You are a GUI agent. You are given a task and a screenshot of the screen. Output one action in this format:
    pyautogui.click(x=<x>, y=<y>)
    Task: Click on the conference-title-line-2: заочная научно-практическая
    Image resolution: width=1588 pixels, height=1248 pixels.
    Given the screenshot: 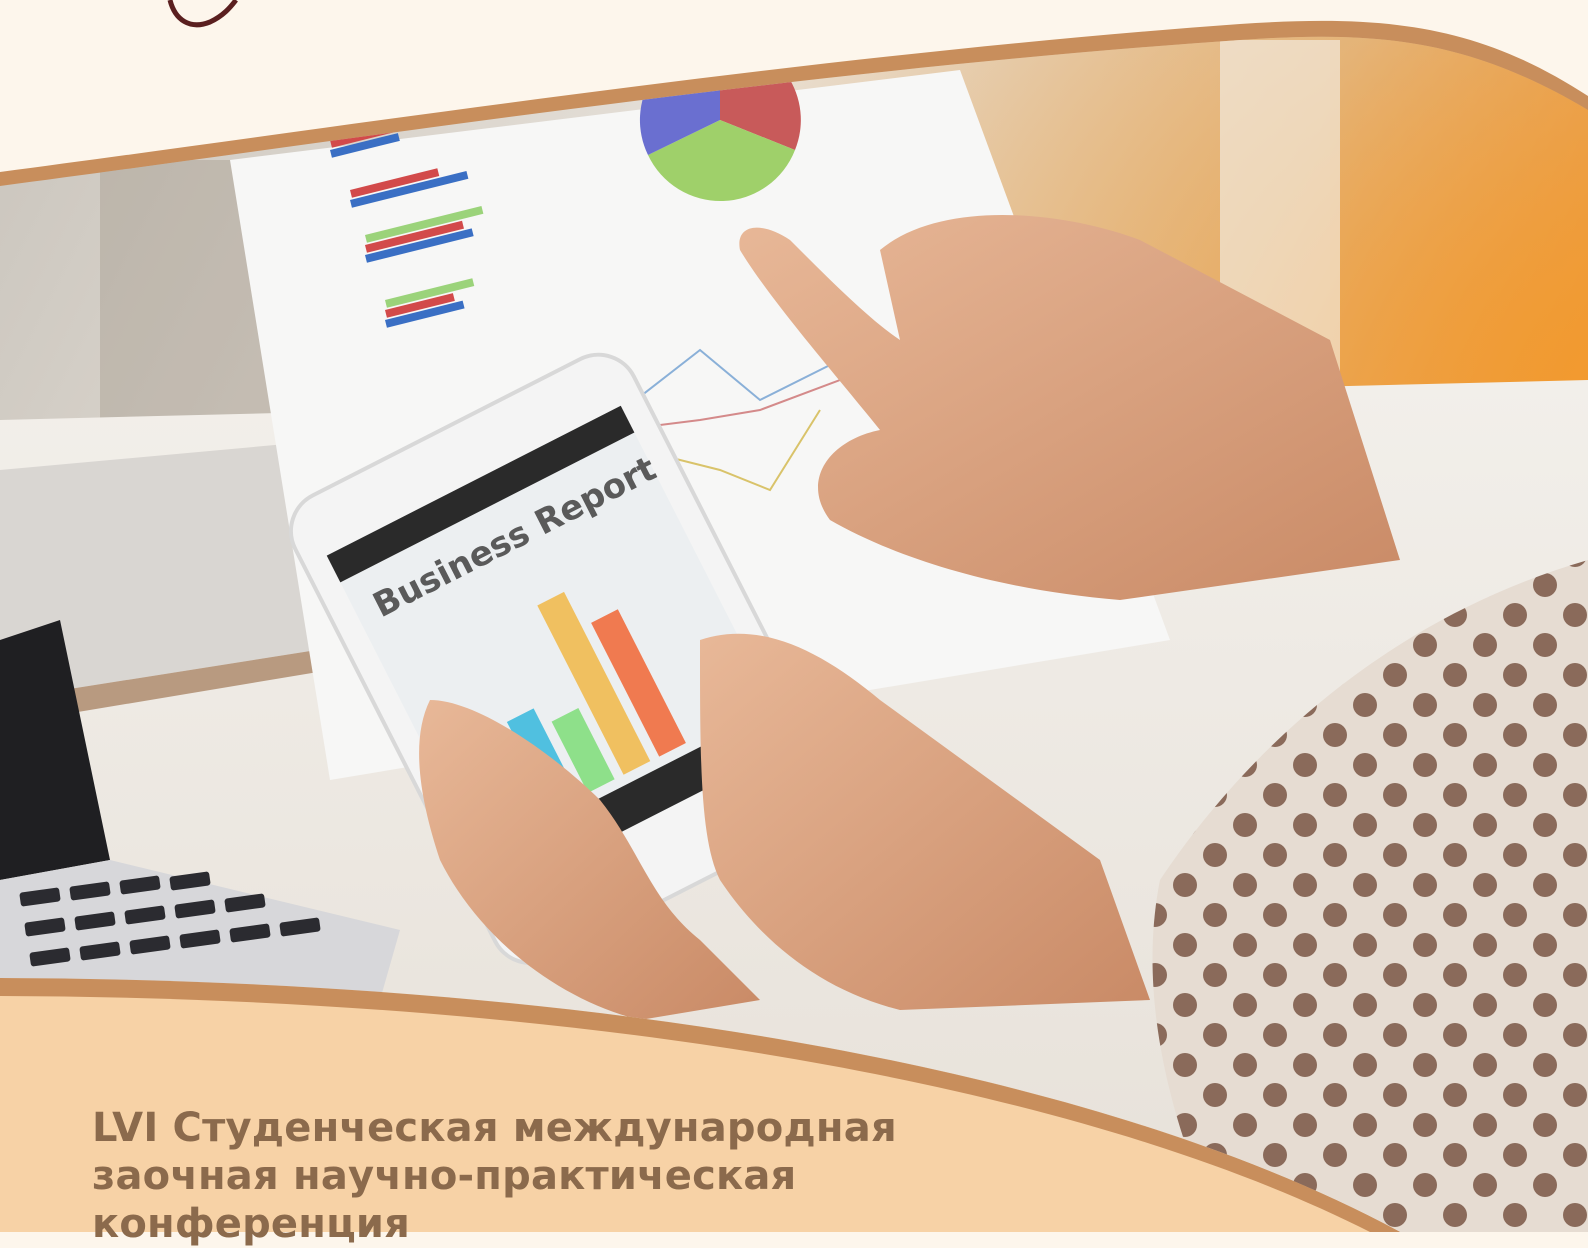 What is the action you would take?
    pyautogui.click(x=542, y=1176)
    